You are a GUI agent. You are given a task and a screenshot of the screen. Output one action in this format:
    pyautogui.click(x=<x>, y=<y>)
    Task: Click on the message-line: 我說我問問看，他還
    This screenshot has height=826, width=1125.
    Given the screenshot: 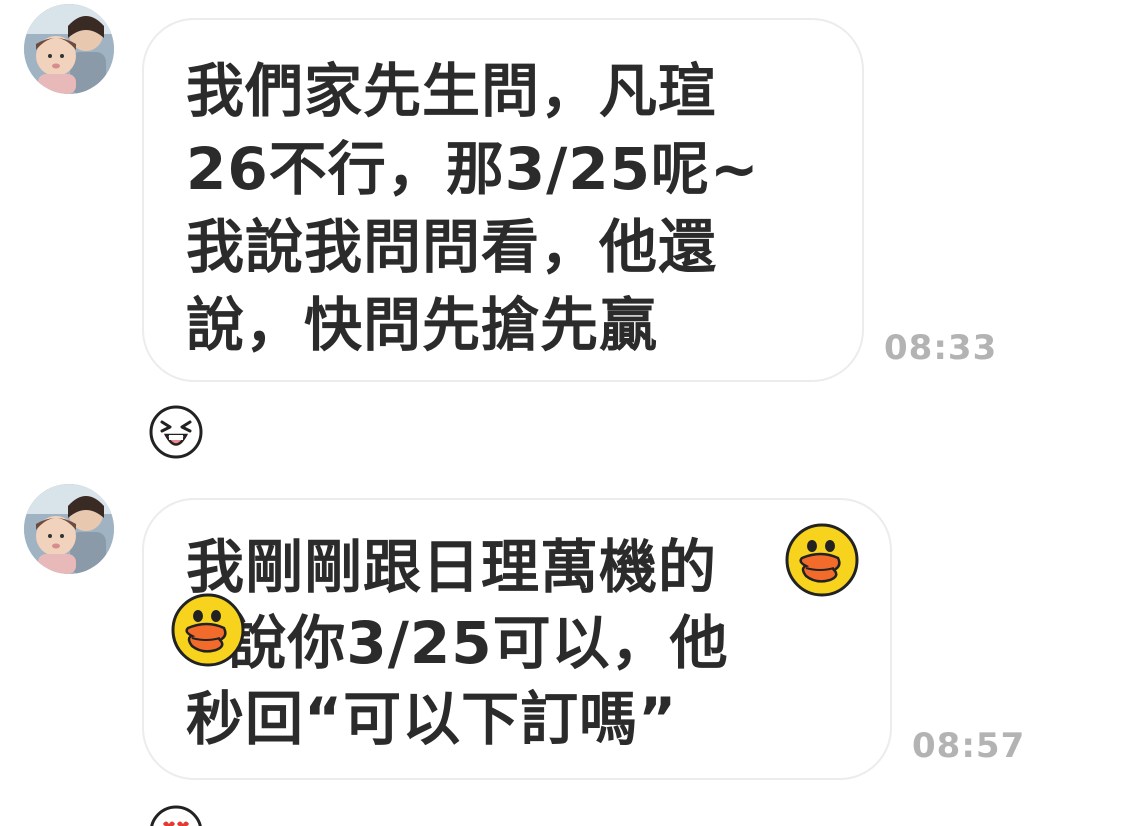 What is the action you would take?
    pyautogui.click(x=452, y=247)
    